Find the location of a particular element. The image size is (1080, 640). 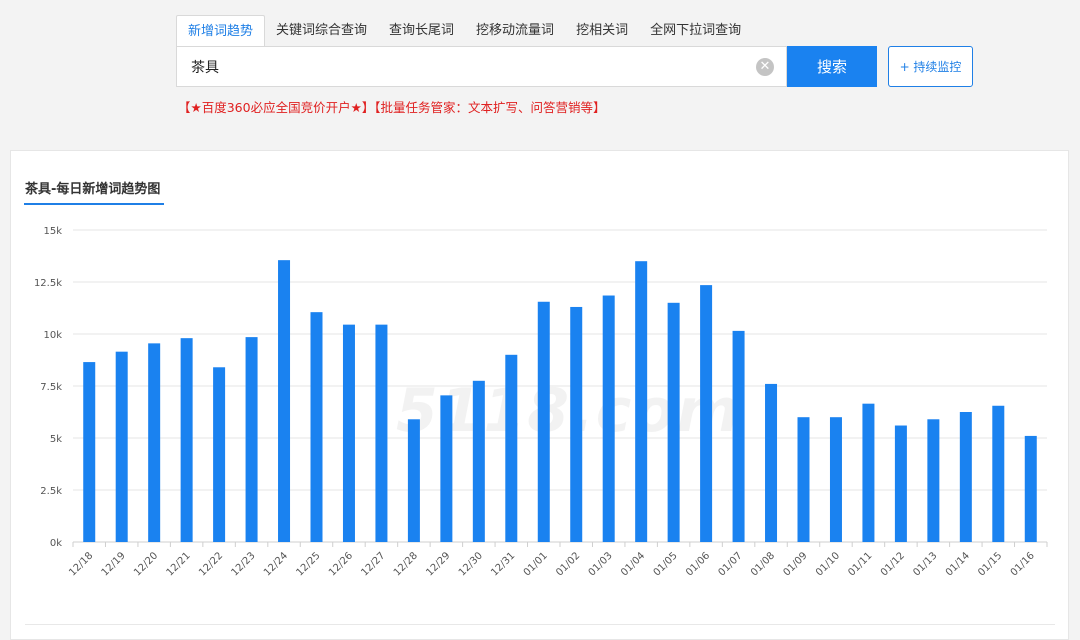

tab-5: 全网下拉词查询 is located at coordinates (695, 30).